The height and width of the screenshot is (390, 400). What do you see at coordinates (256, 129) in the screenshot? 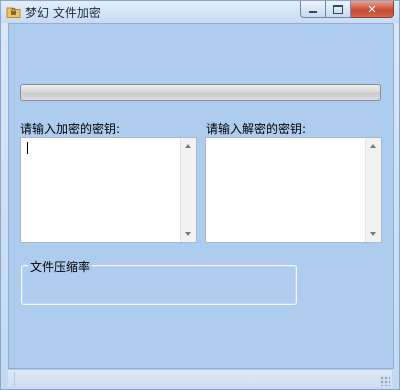
I see `decrypt-key-label: 请输入解密的密钥:` at bounding box center [256, 129].